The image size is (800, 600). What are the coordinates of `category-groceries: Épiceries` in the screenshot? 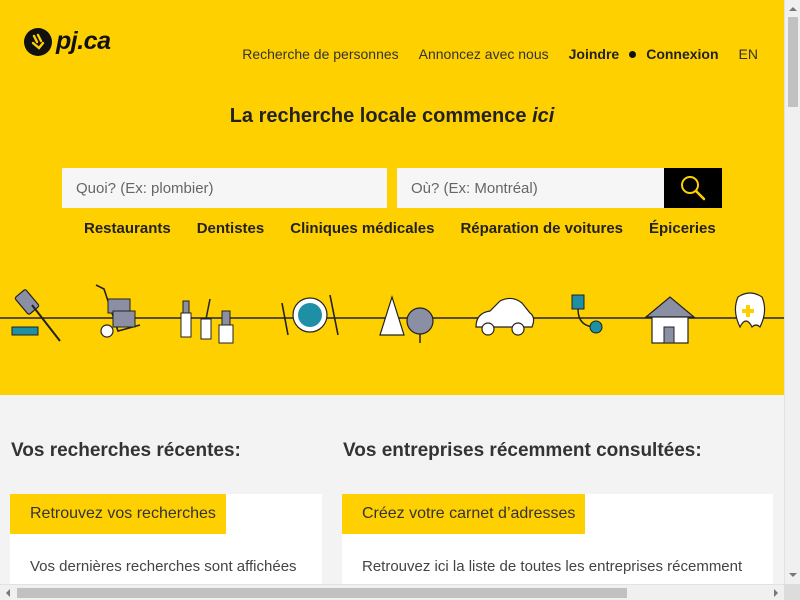 It's located at (682, 228).